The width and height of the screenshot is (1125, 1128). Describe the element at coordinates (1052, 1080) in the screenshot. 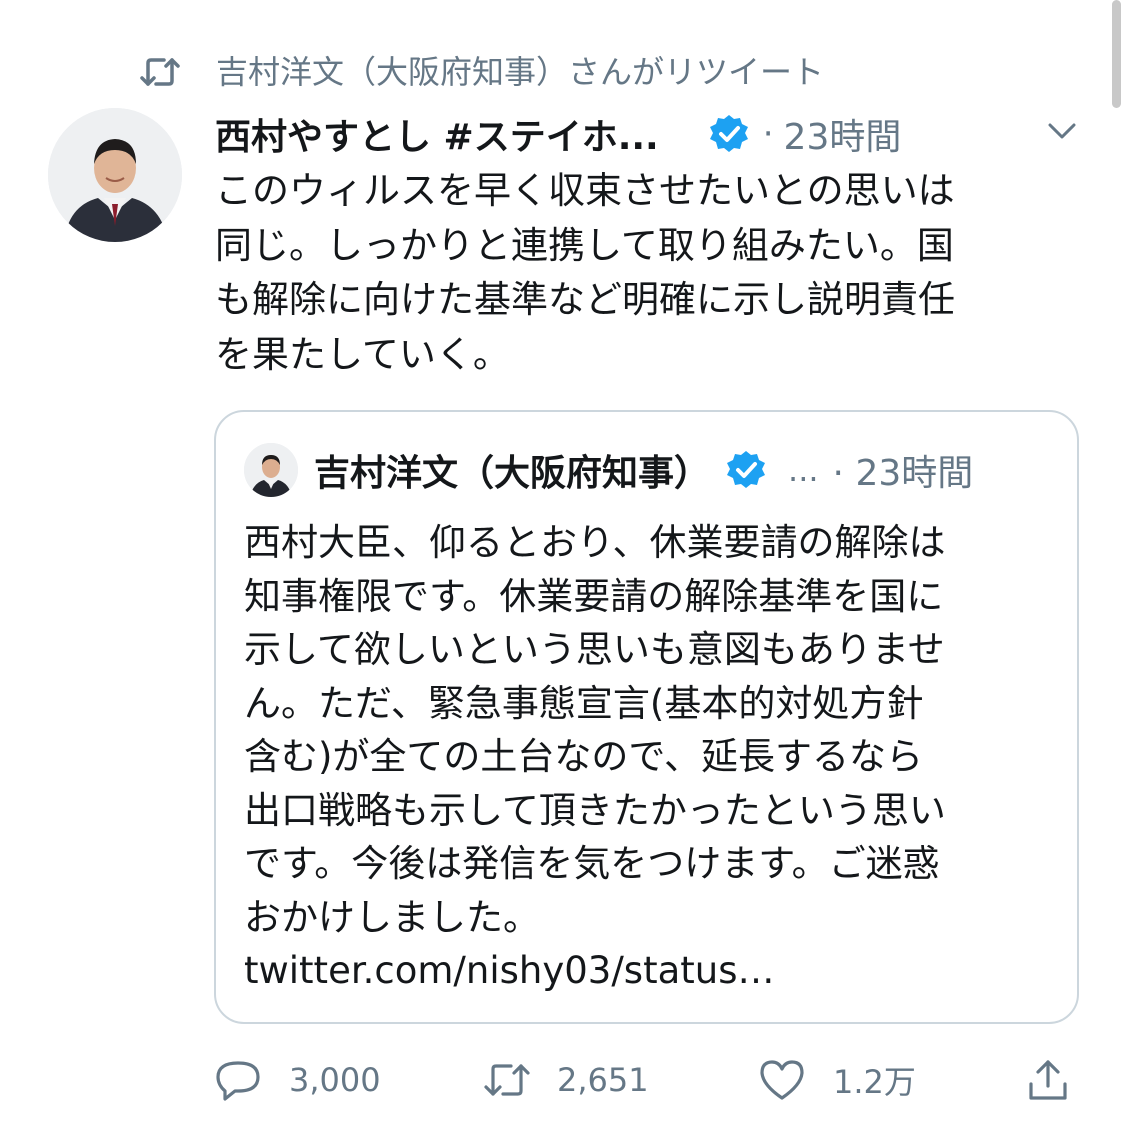

I see `share-icon` at that location.